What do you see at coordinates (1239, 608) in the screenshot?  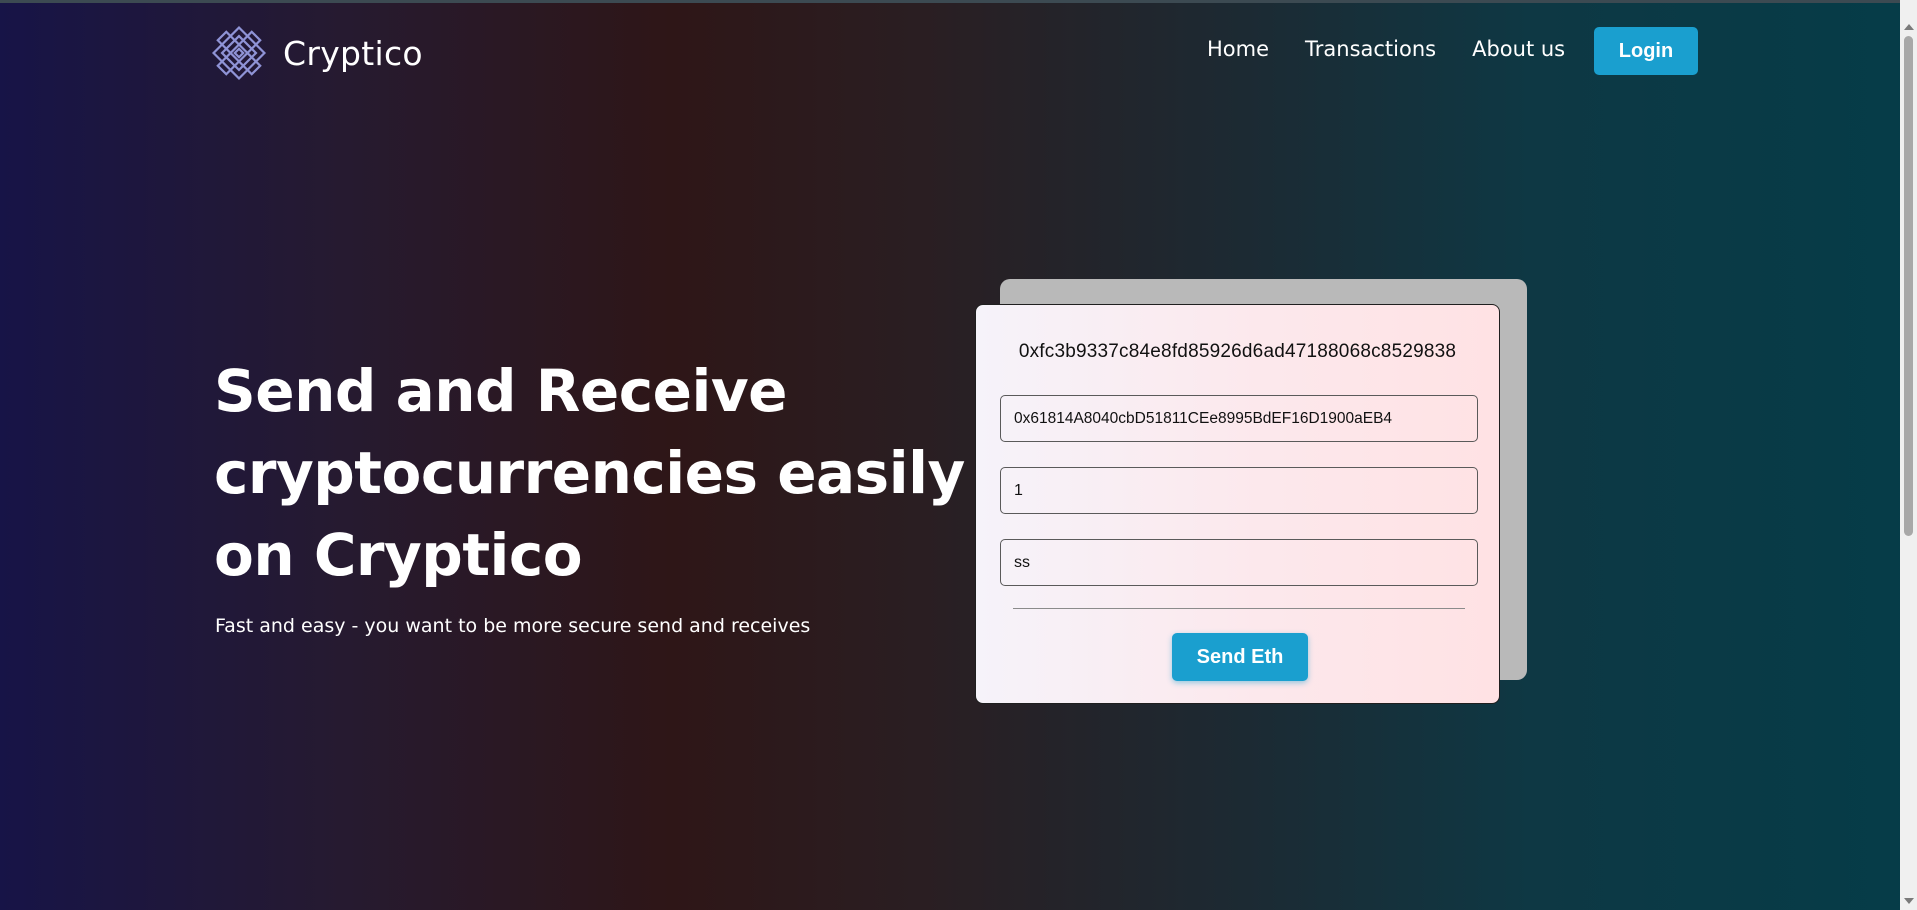 I see `form-divider` at bounding box center [1239, 608].